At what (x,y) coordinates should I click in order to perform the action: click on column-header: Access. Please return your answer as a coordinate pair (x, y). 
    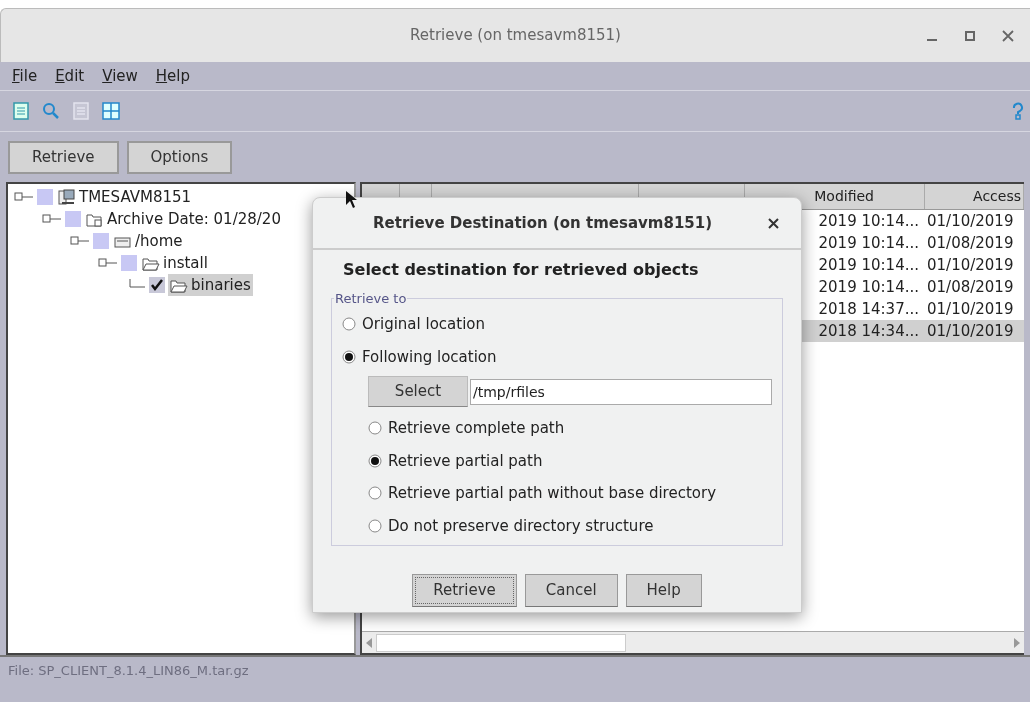
    Looking at the image, I should click on (974, 196).